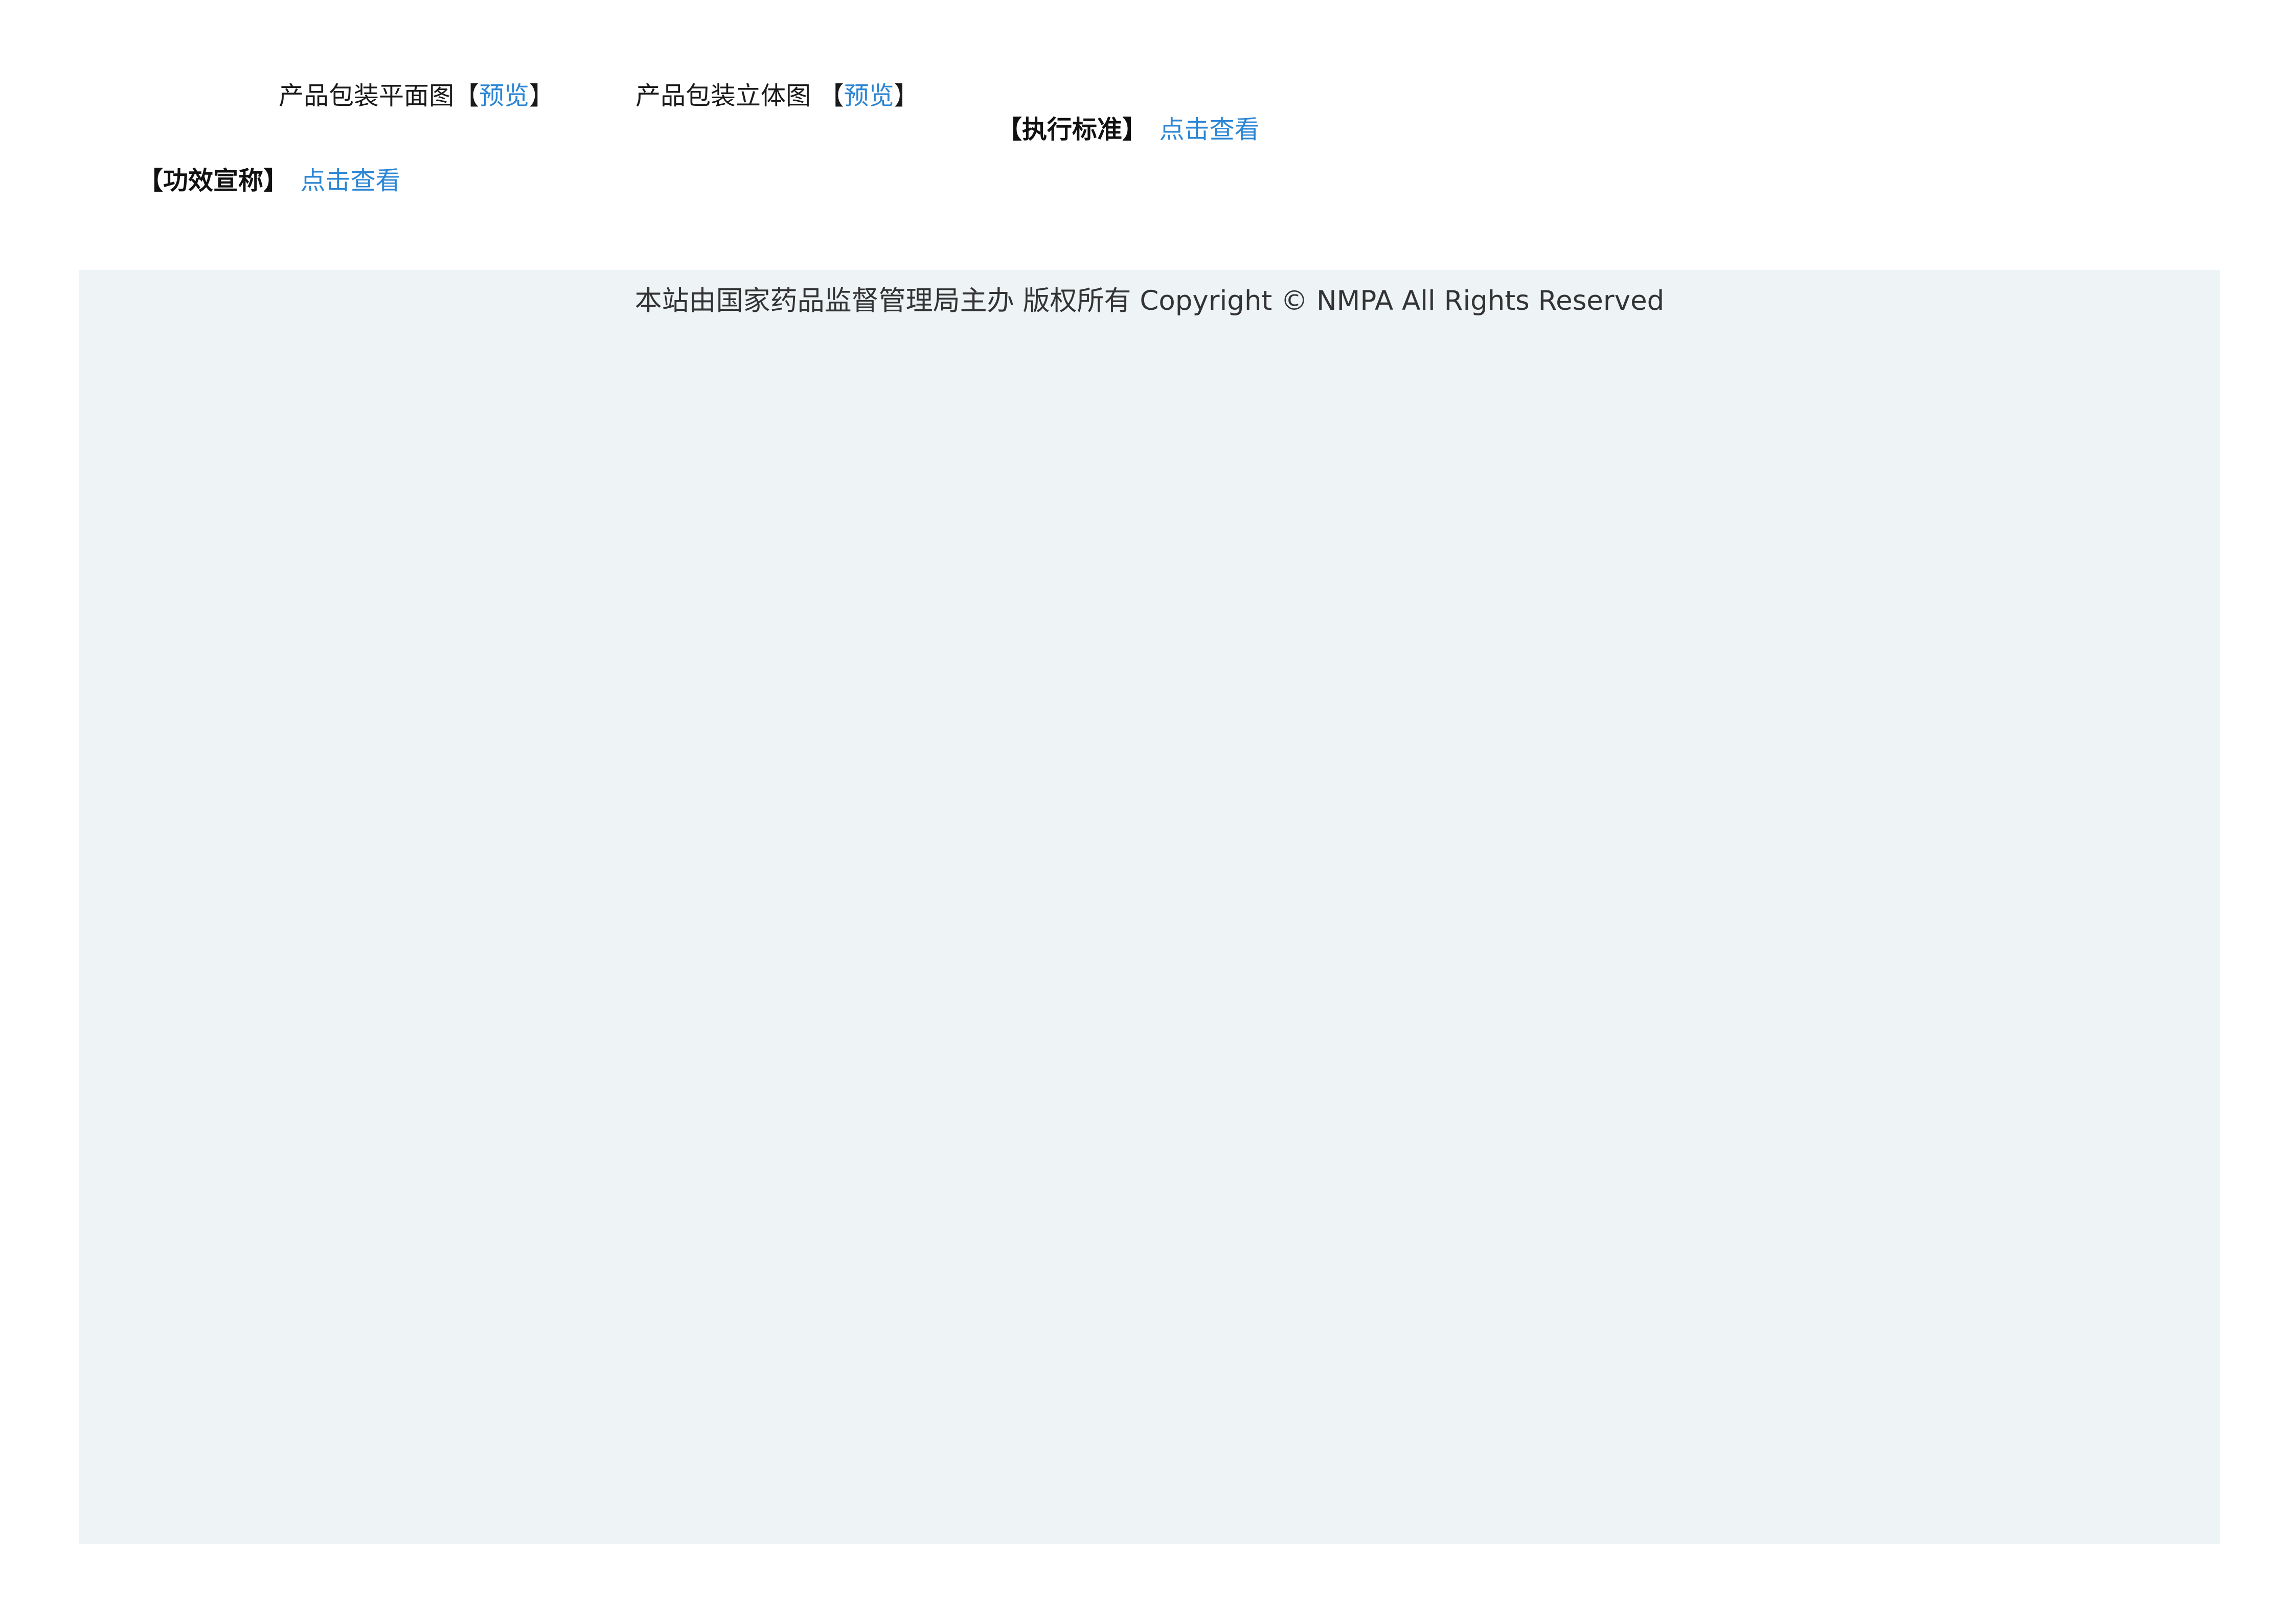 The height and width of the screenshot is (1622, 2296). I want to click on packaging-stereo-label: 产品包装立体图, so click(727, 95).